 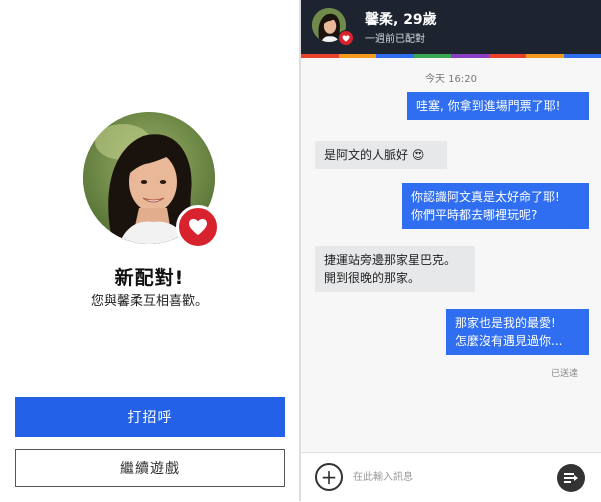 I want to click on message-text: 你們平時都去哪裡玩呢?, so click(x=495, y=215).